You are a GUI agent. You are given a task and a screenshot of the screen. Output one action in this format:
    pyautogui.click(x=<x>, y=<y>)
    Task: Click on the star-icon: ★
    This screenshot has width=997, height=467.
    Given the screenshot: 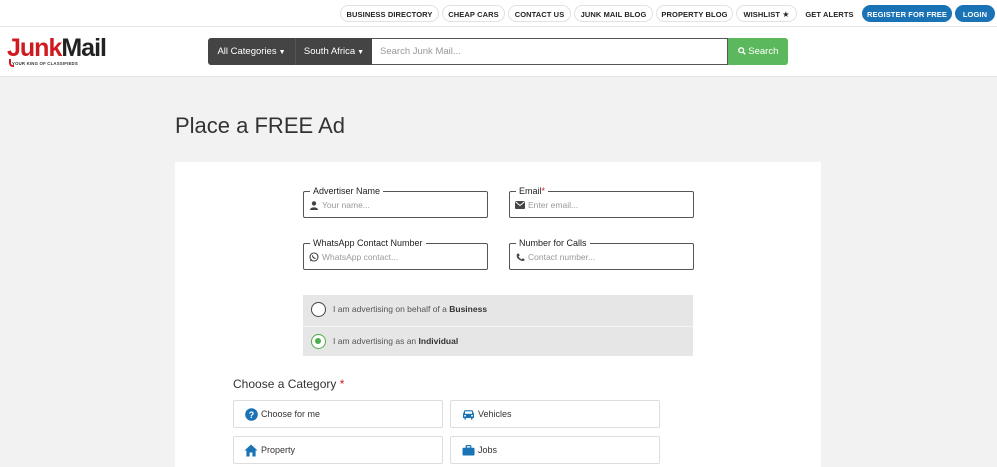 What is the action you would take?
    pyautogui.click(x=786, y=14)
    